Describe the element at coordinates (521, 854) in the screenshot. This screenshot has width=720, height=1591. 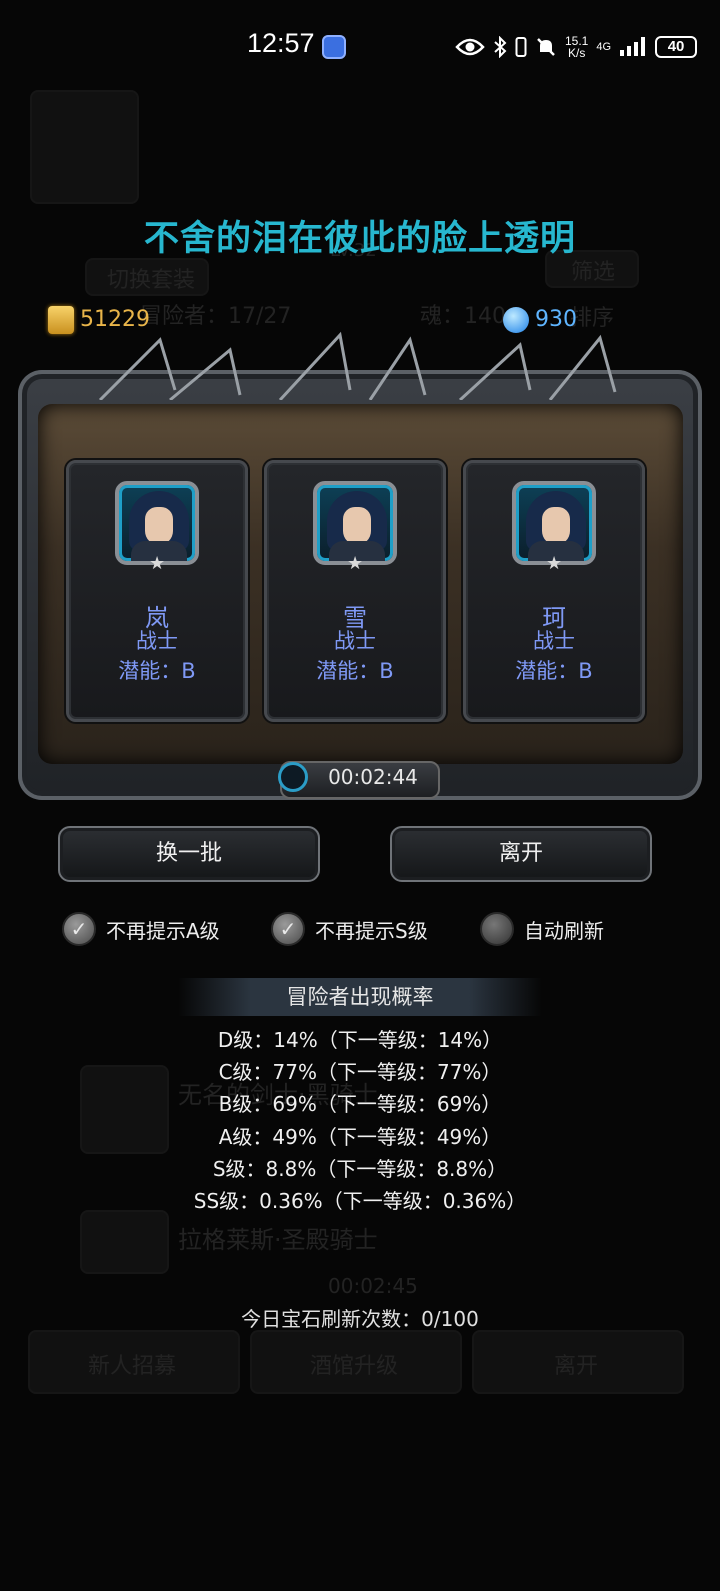
I see `leave-button: 离开` at that location.